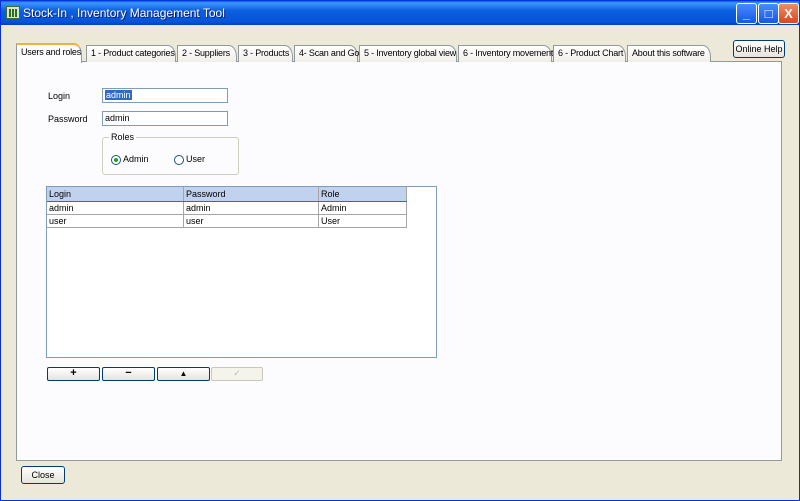  I want to click on table-row: admin admin Admin, so click(227, 208).